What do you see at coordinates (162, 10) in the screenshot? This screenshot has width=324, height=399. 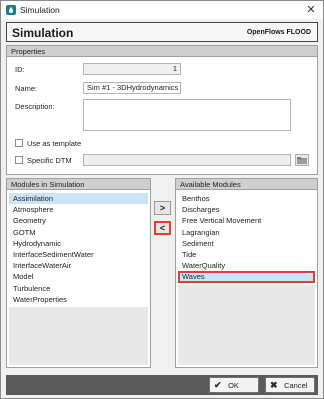 I see `title-bar: Simulation ✕` at bounding box center [162, 10].